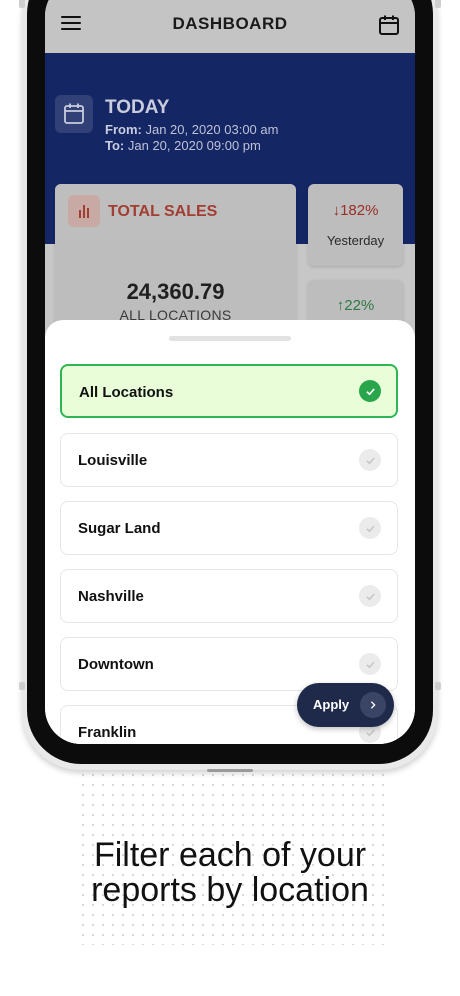 The height and width of the screenshot is (996, 460). I want to click on location-label: All Locations, so click(126, 392).